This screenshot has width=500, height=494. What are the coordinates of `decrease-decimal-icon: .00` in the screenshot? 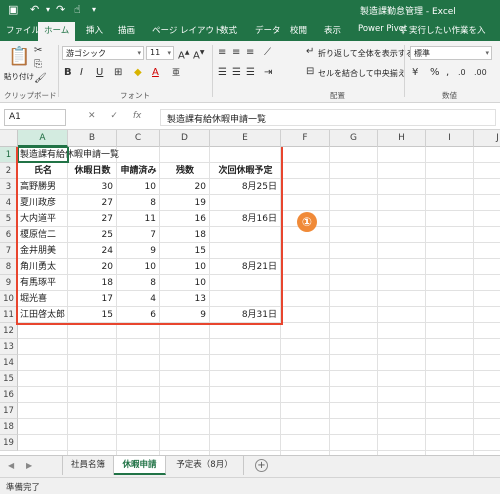 It's located at (480, 73).